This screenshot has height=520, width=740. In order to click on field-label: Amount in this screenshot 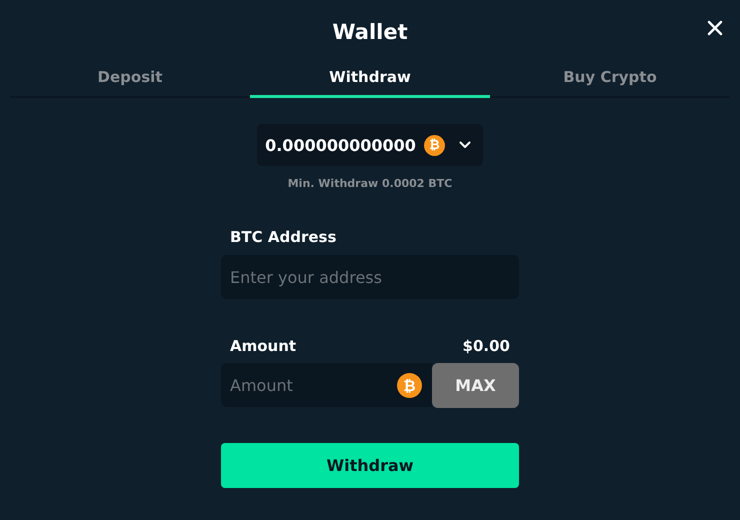, I will do `click(263, 346)`.